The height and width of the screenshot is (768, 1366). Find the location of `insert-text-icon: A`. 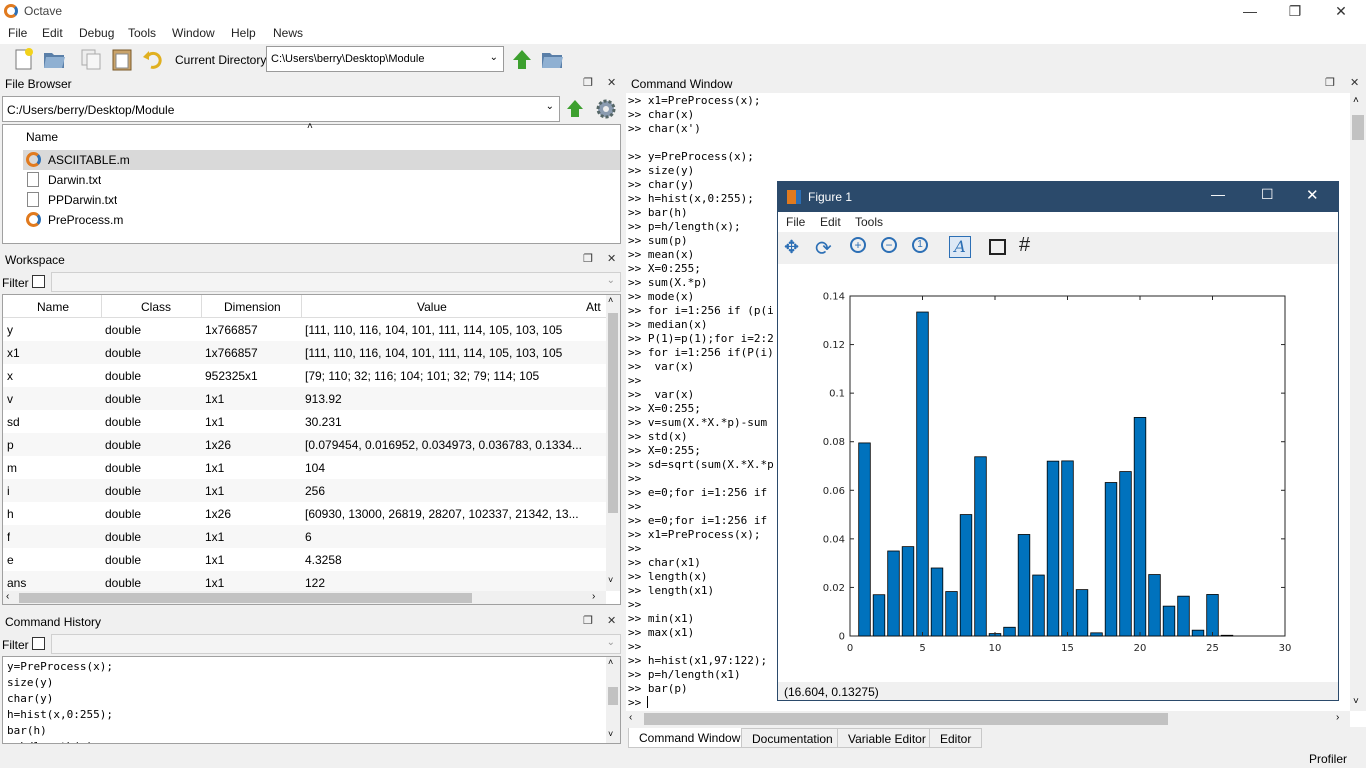

insert-text-icon: A is located at coordinates (960, 247).